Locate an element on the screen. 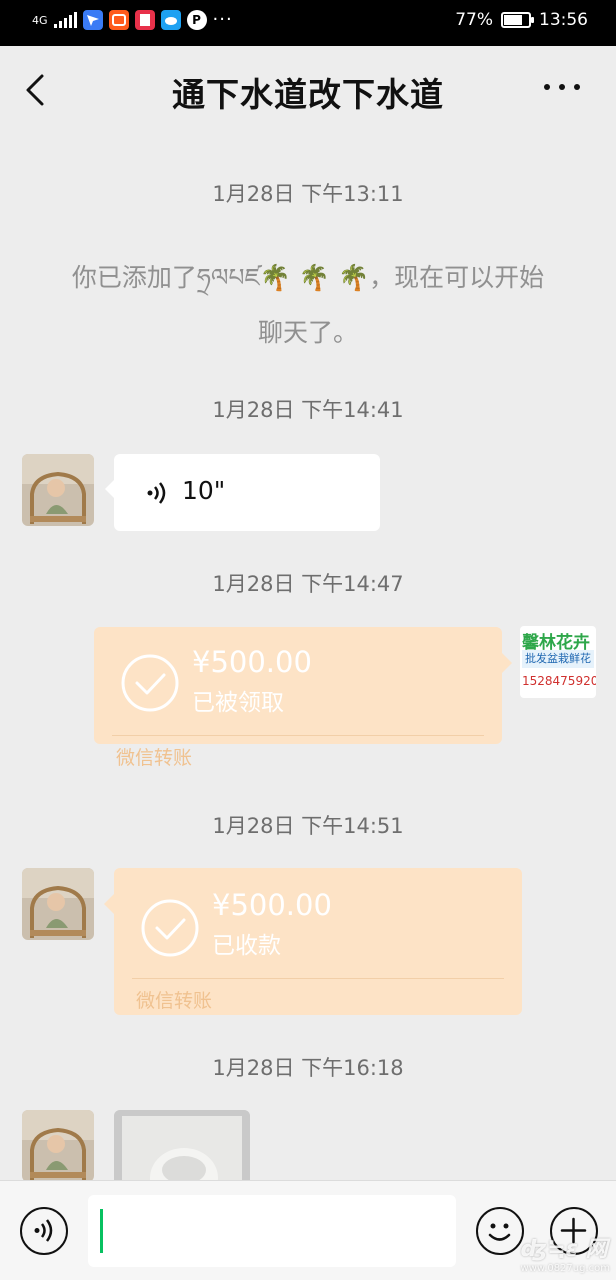  clock: 13:56 is located at coordinates (563, 20).